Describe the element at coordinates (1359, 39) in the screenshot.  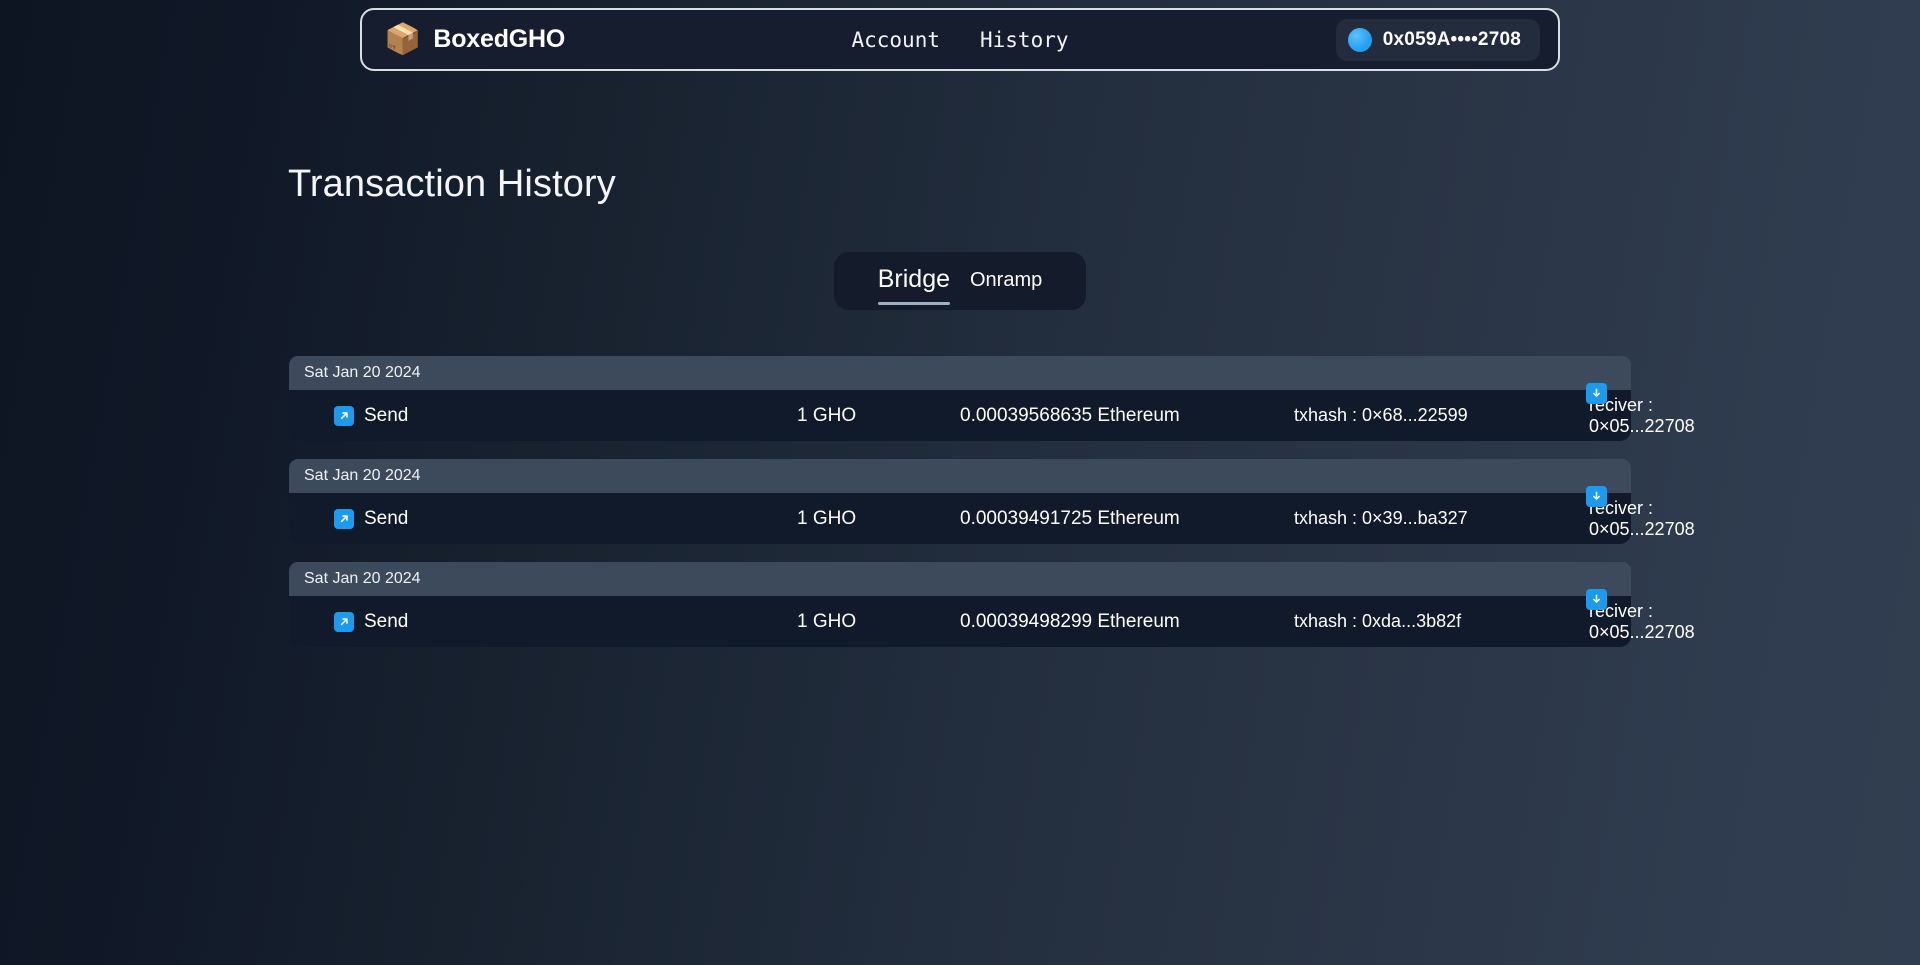
I see `wallet-avatar-icon` at that location.